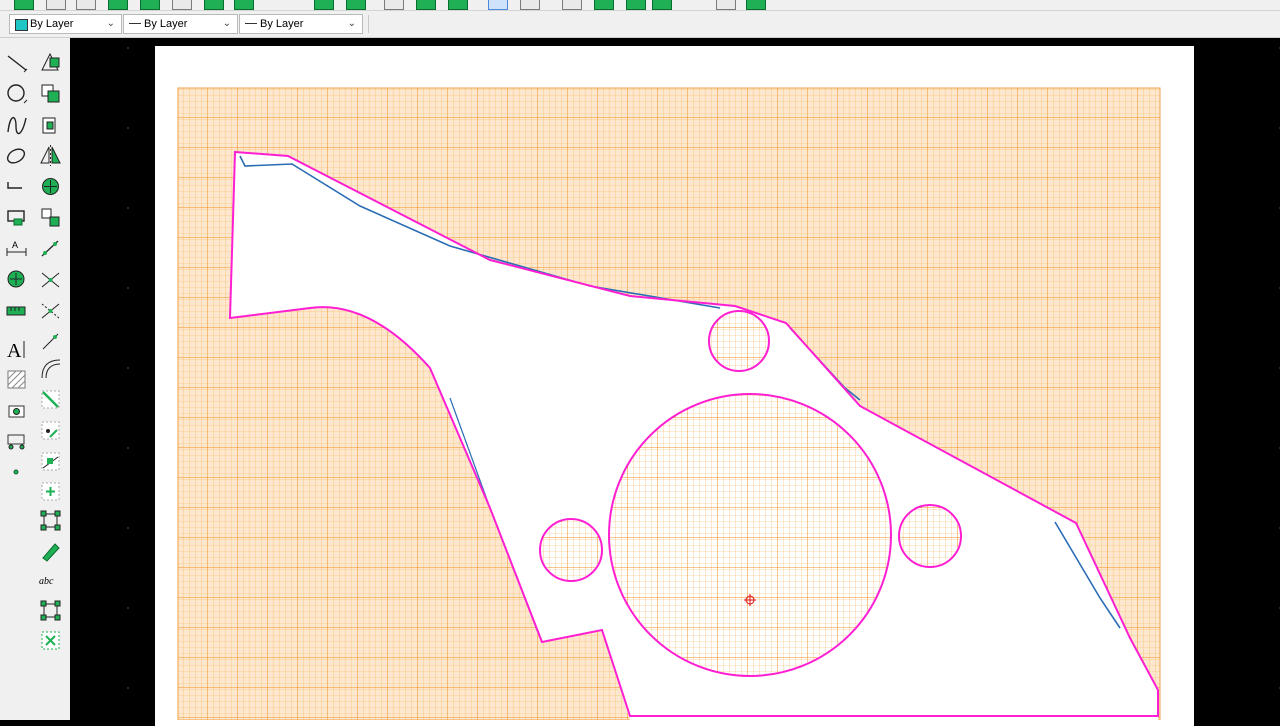 The image size is (1280, 726). I want to click on snap-restrict-icon, so click(756, 5).